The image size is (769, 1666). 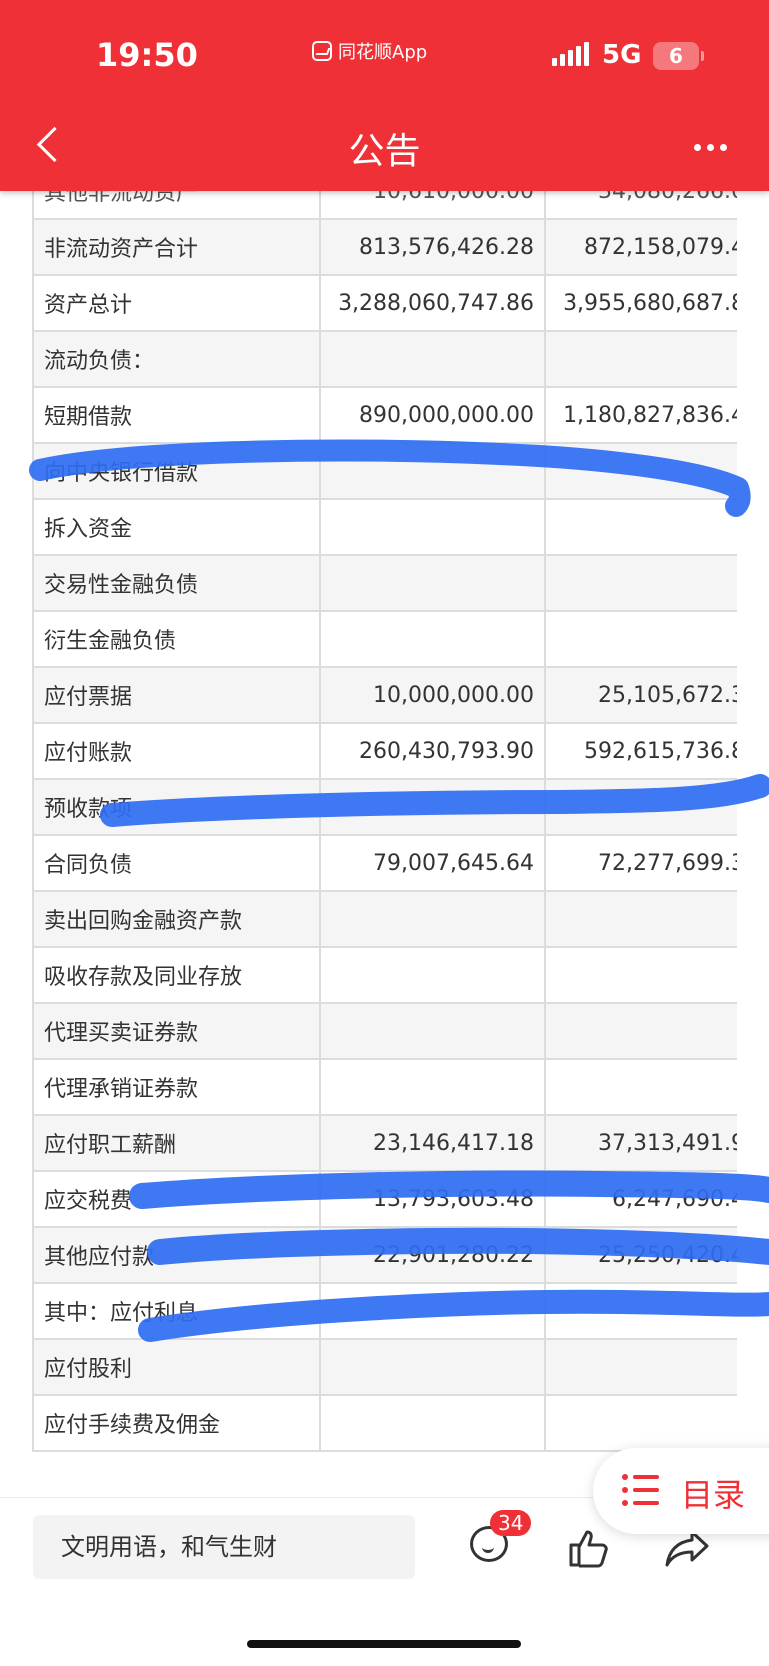 I want to click on battery-icon: 6, so click(x=678, y=56).